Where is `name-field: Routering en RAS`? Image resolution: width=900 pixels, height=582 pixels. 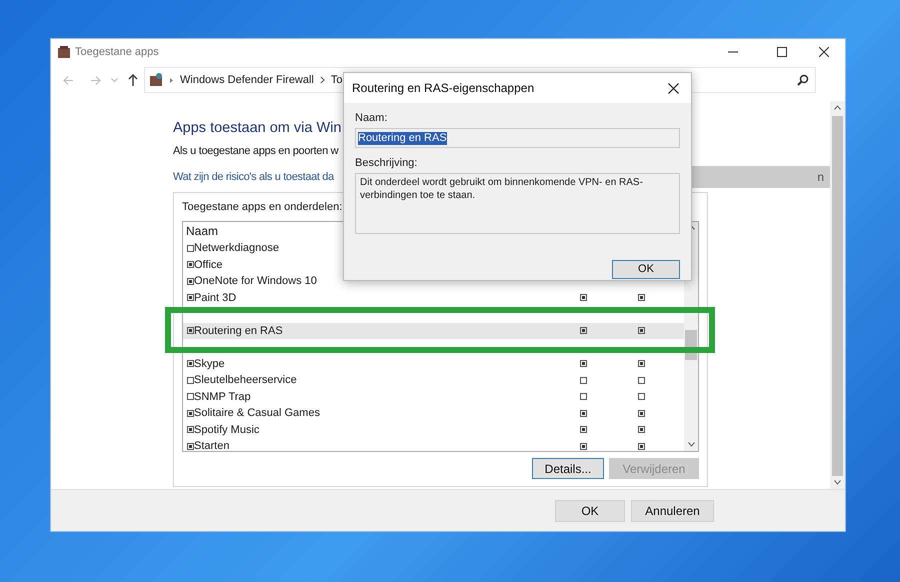 name-field: Routering en RAS is located at coordinates (517, 138).